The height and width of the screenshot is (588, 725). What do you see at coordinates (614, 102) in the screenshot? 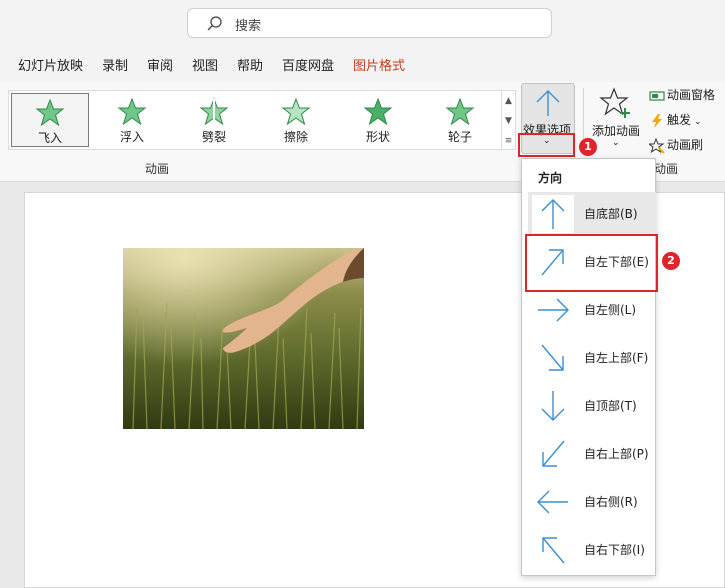
I see `star-add-icon` at bounding box center [614, 102].